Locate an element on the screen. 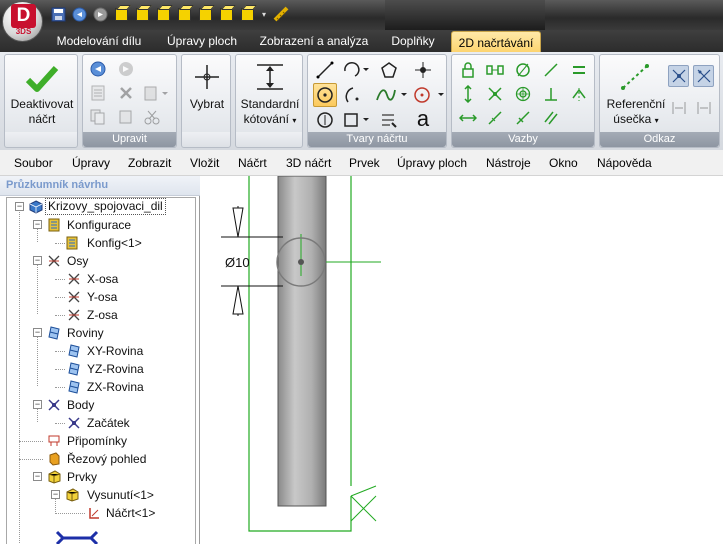  undo-icon is located at coordinates (79, 14).